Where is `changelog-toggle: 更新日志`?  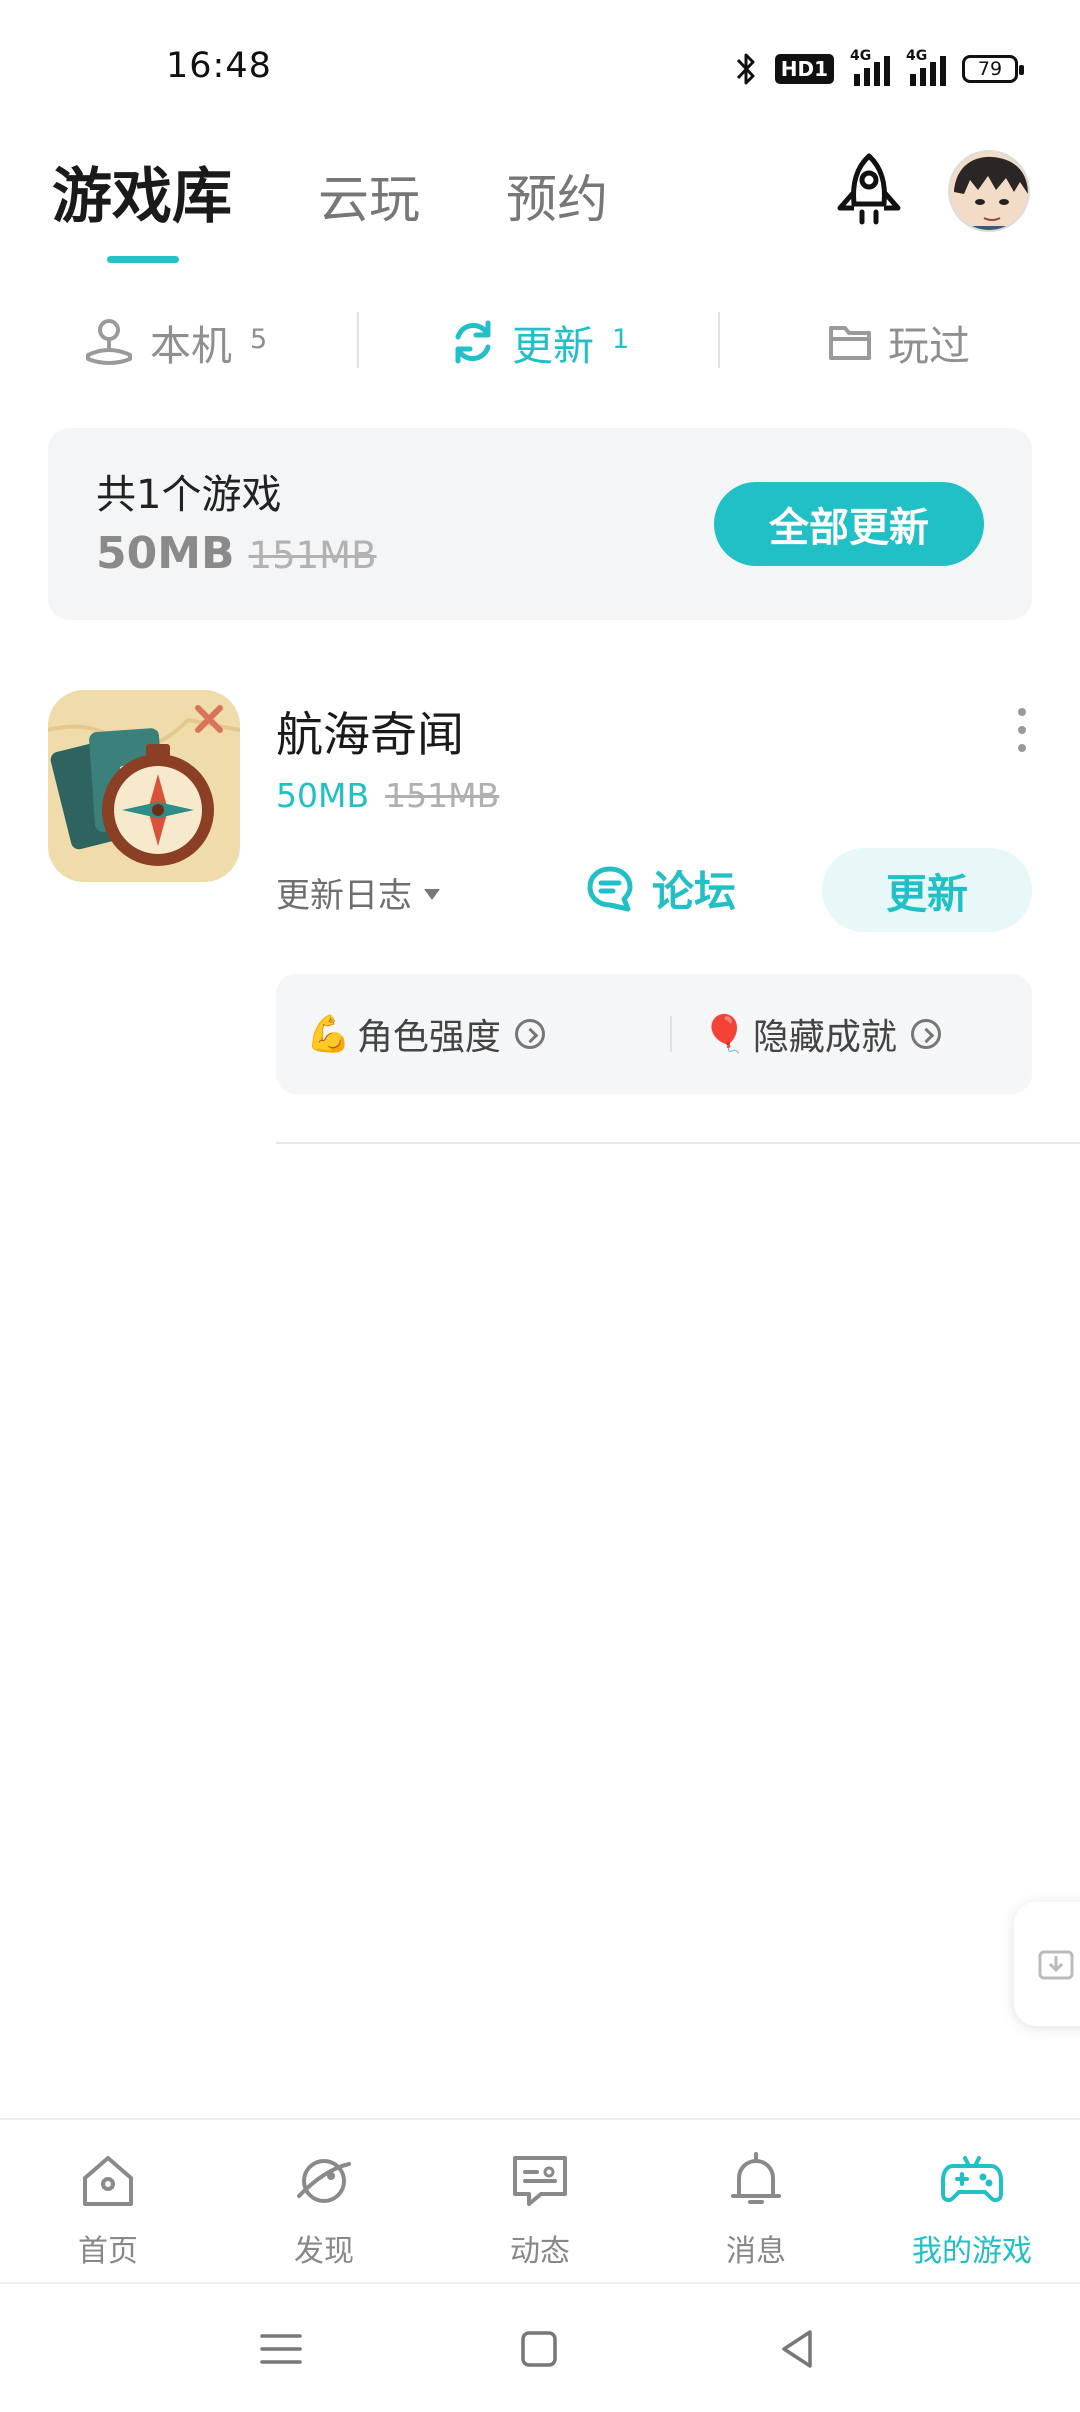
changelog-toggle: 更新日志 is located at coordinates (358, 892).